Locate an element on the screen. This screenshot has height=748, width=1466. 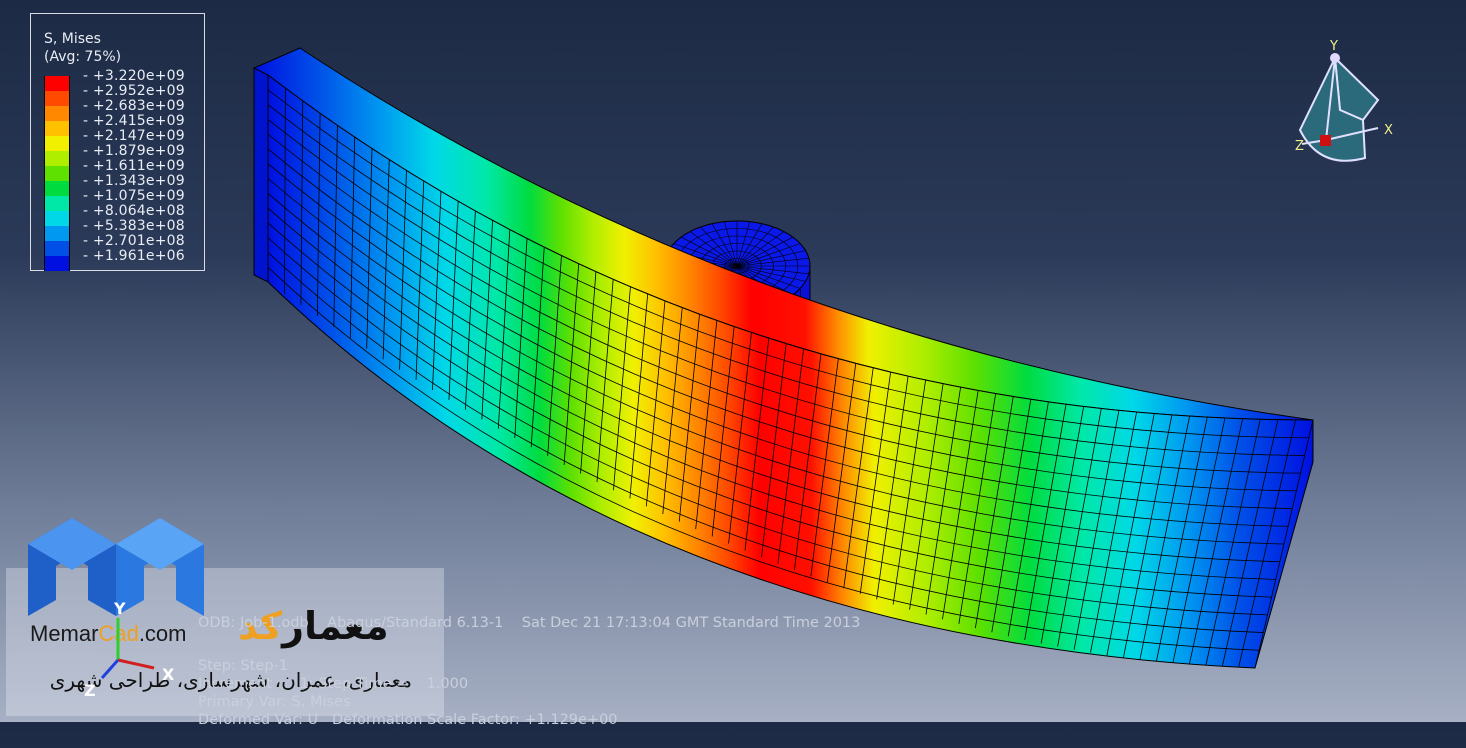
legend-value: +1.961e+06 is located at coordinates (134, 256).